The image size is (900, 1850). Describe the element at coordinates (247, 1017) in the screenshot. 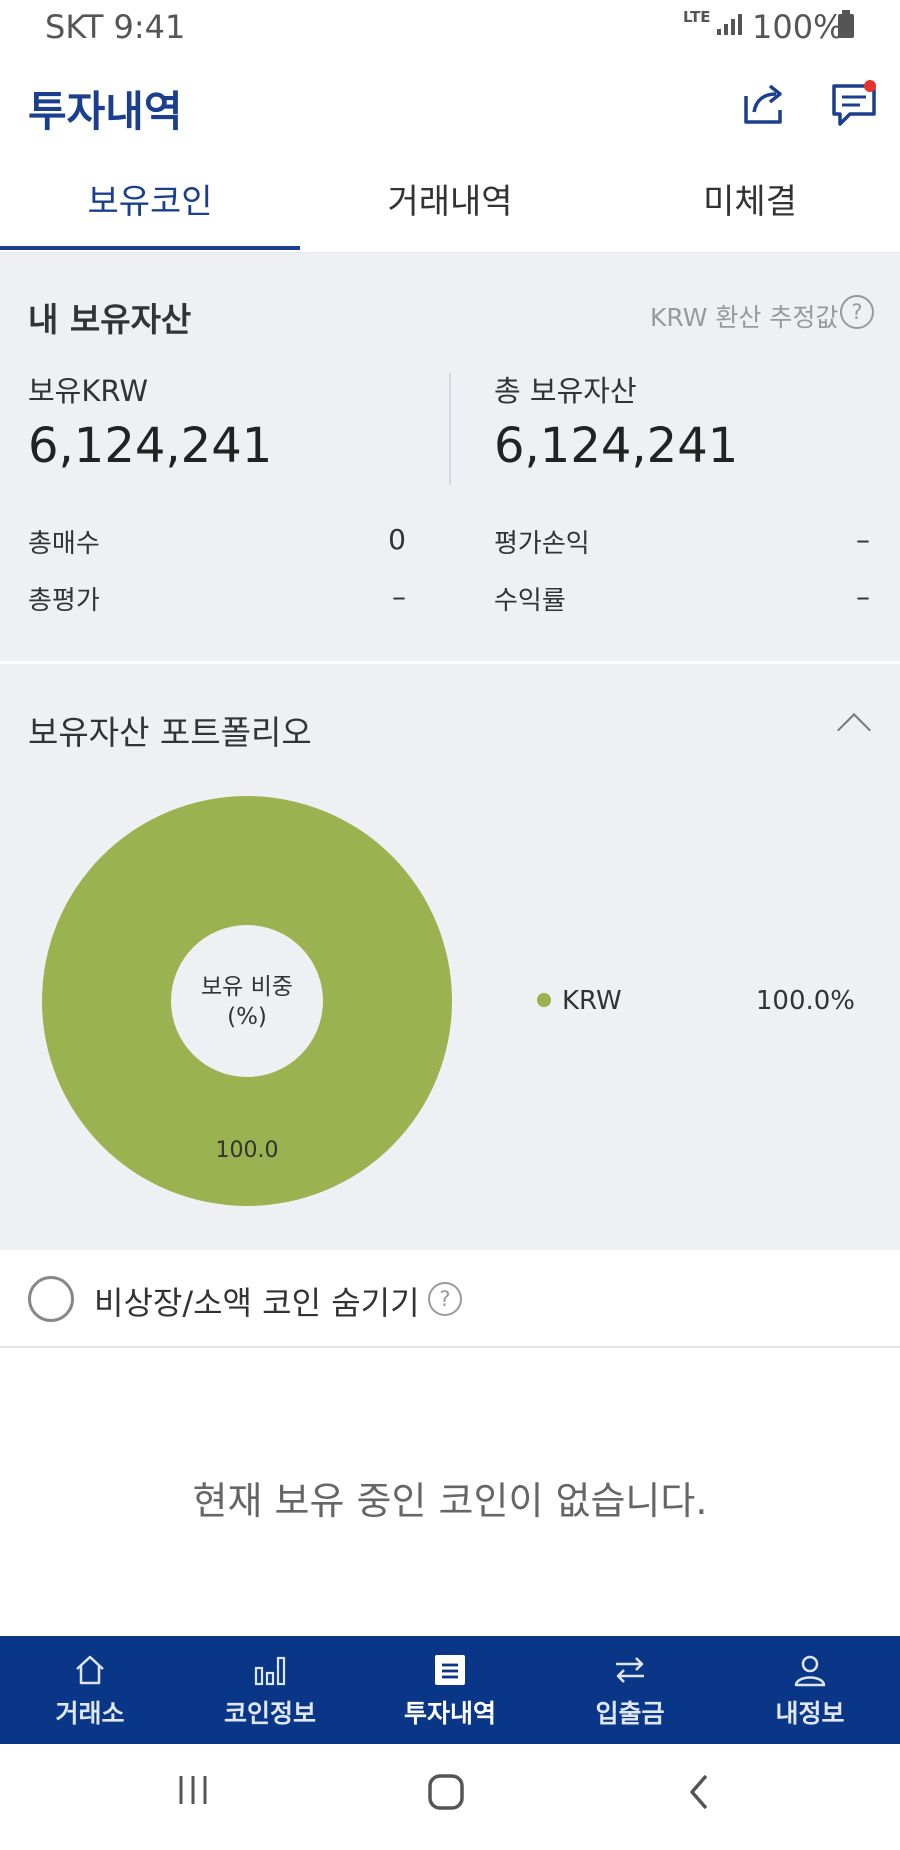

I see `donut-center-unit: (%)` at that location.